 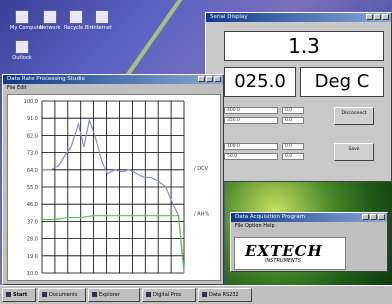 I want to click on save-button: Save, so click(x=354, y=152).